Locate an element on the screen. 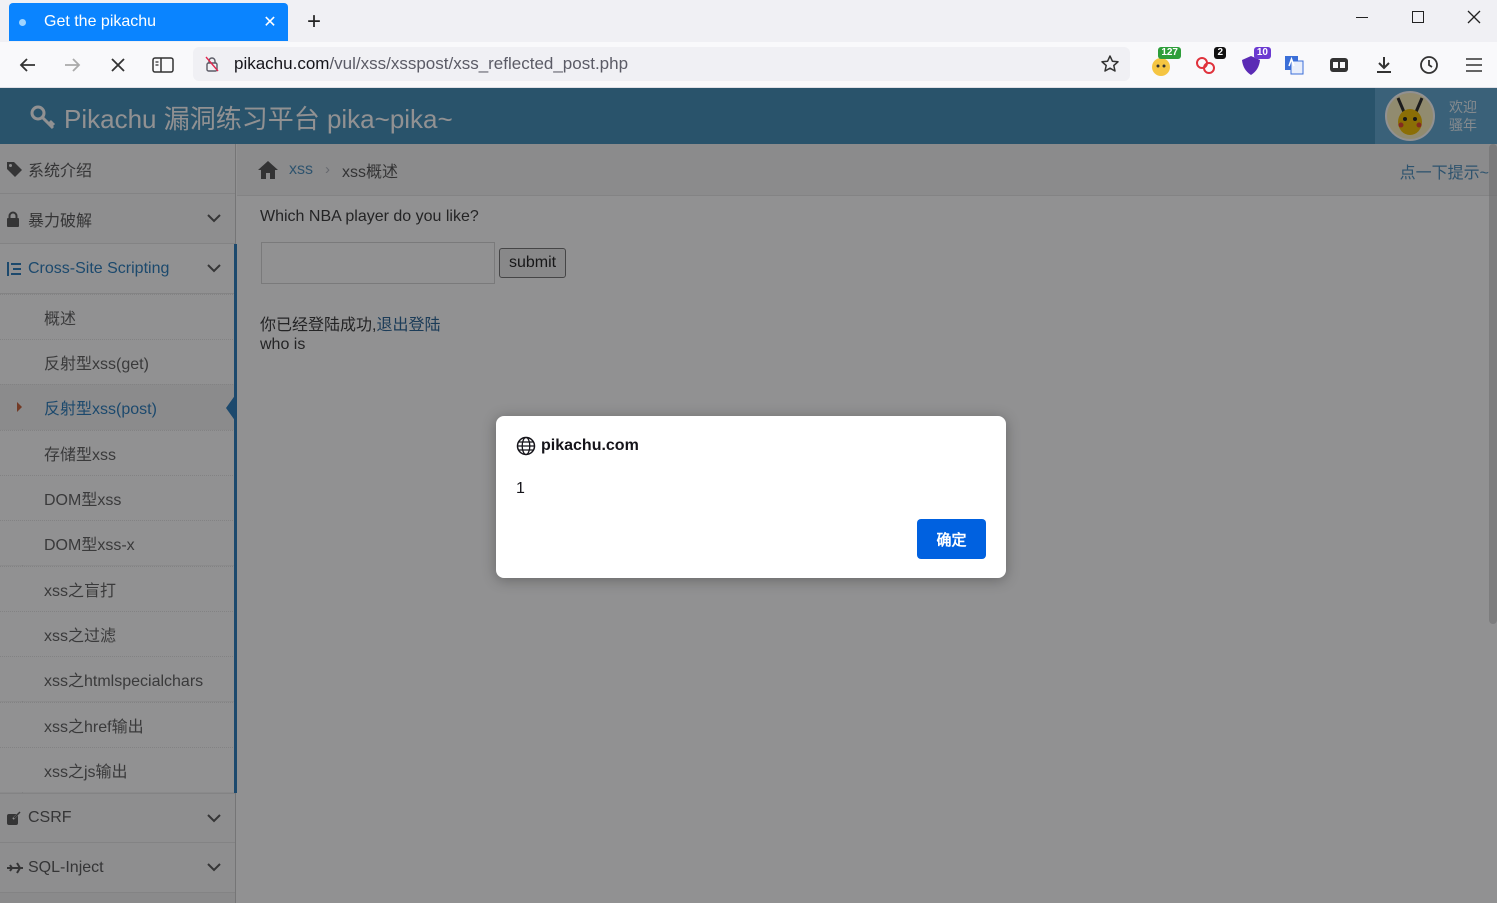 This screenshot has height=903, width=1497. reader-view-button is located at coordinates (163, 65).